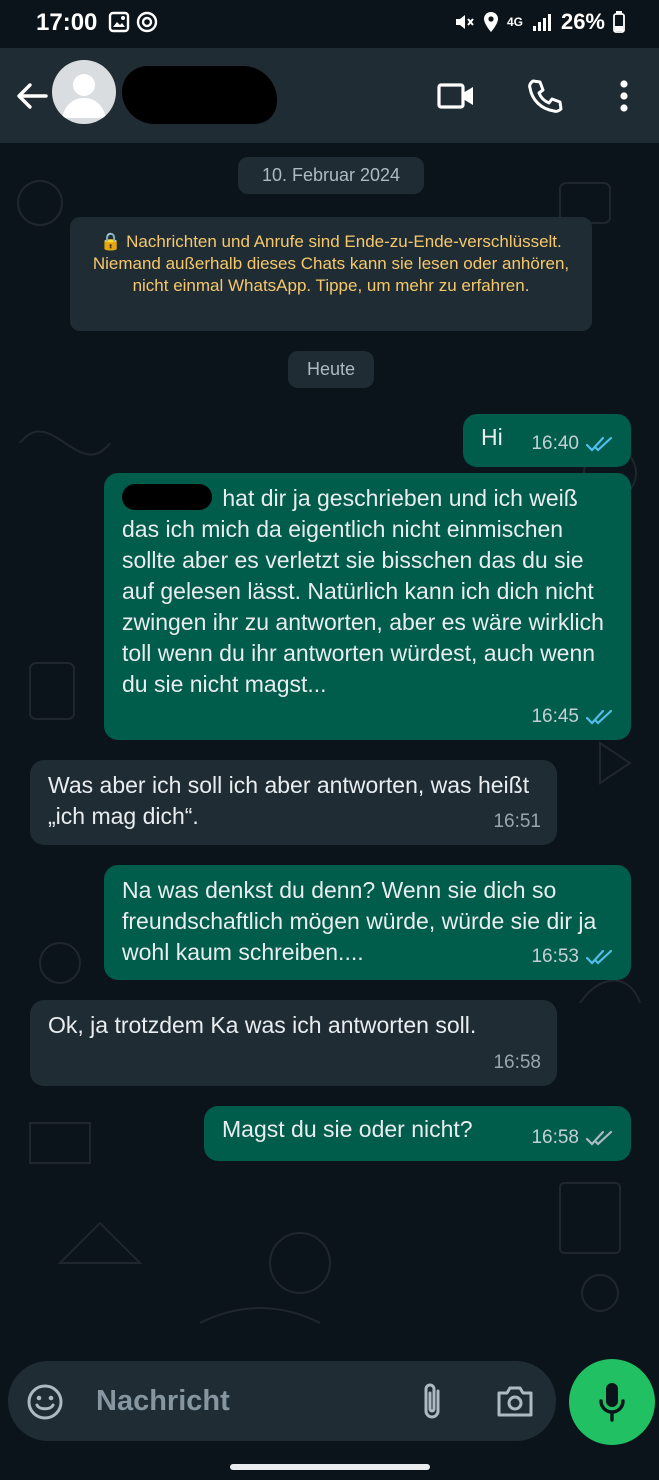  Describe the element at coordinates (456, 96) in the screenshot. I see `video-call-icon` at that location.